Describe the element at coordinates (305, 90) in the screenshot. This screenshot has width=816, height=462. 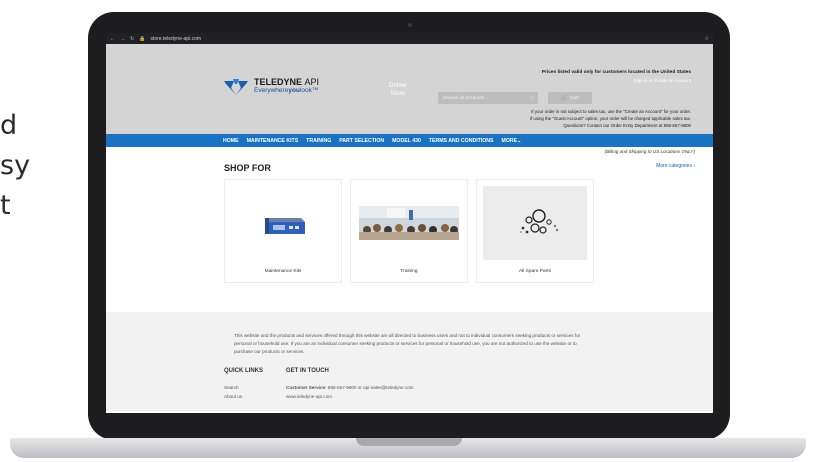
I see `tagline-end: look` at that location.